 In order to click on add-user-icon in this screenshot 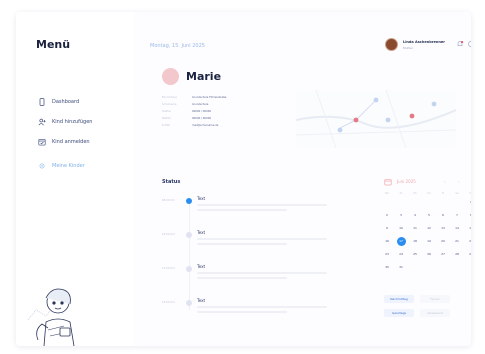, I will do `click(42, 122)`.